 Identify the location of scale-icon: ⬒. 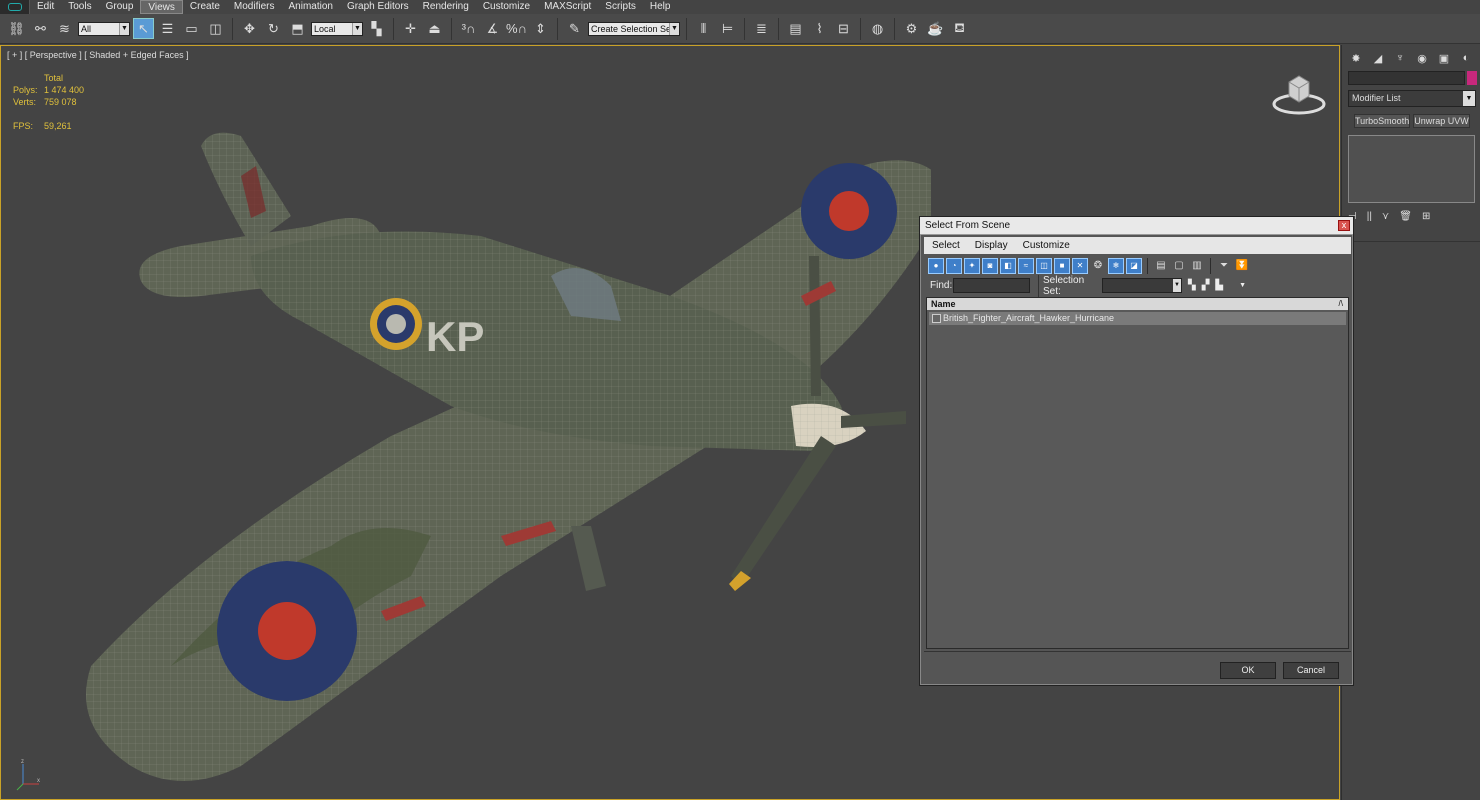
(297, 28).